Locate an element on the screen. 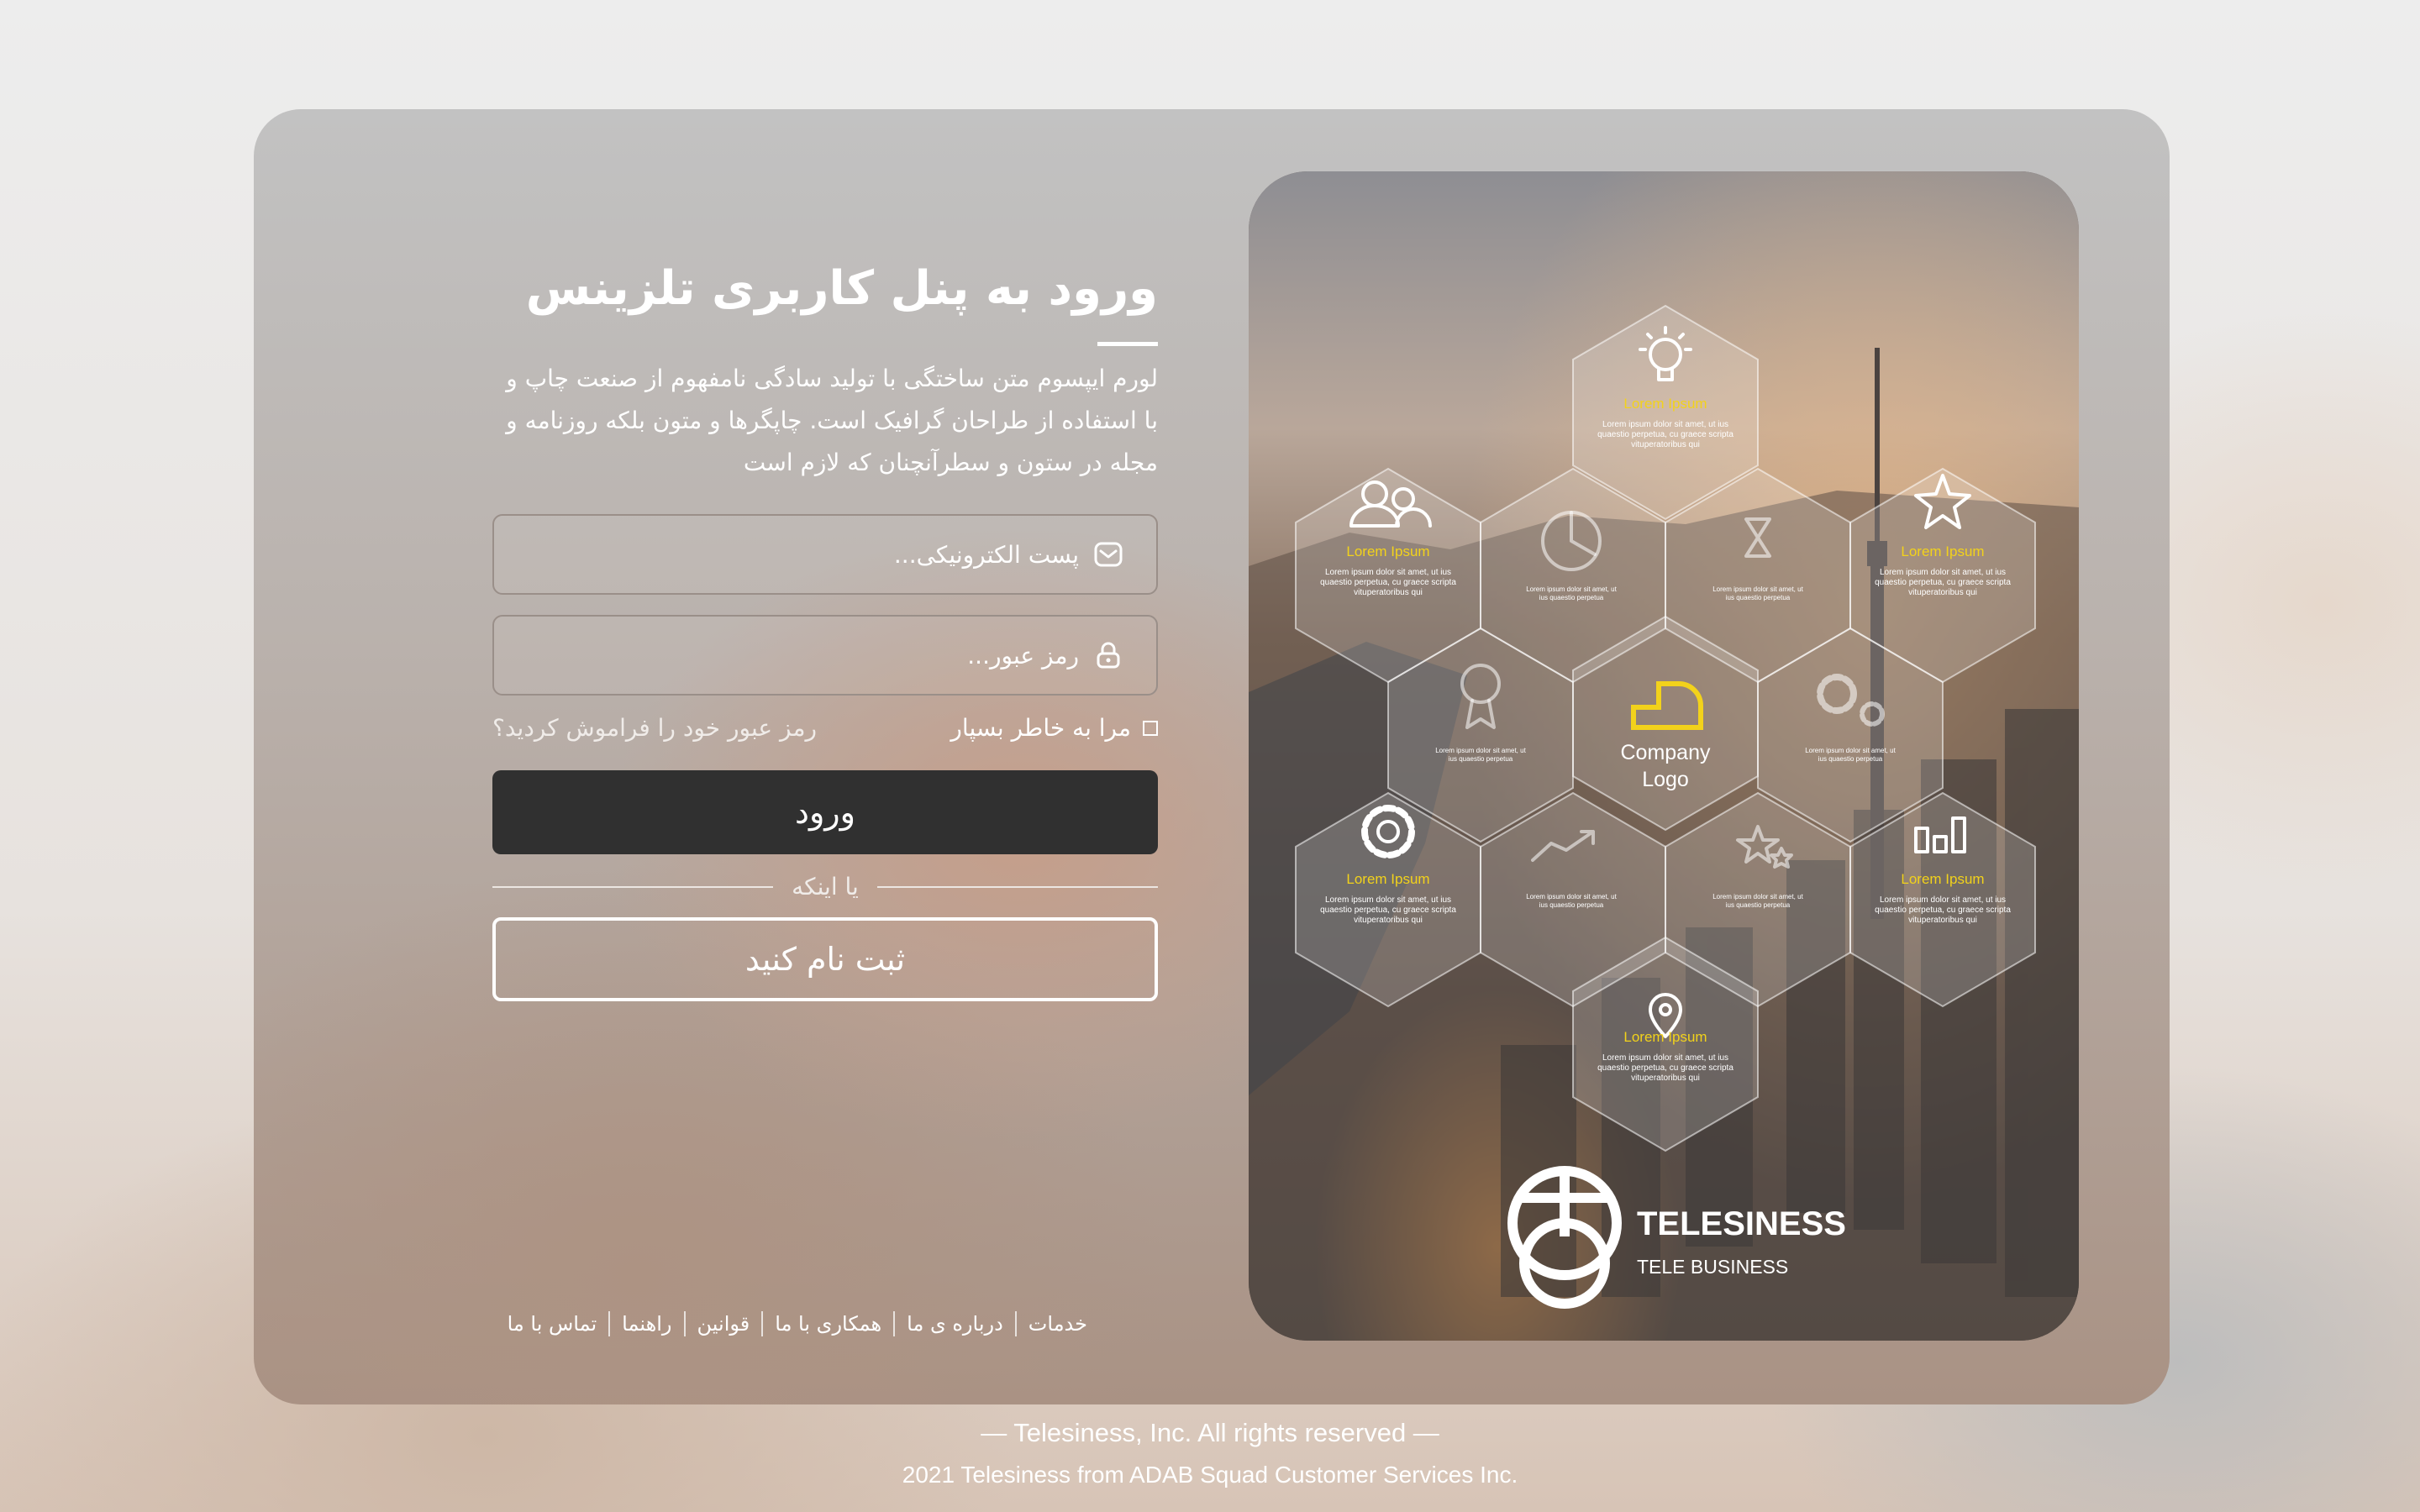 This screenshot has width=2420, height=1512. hex-text-bottom-1: Lorem ipsum dolor sit amet, ut ius is located at coordinates (1665, 1058).